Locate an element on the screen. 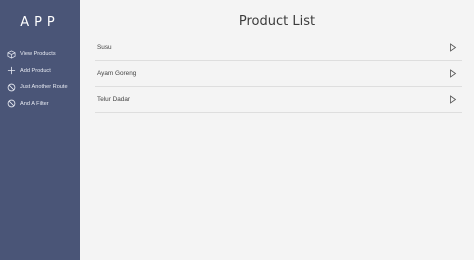 This screenshot has width=474, height=260. product-name: Susu is located at coordinates (104, 47).